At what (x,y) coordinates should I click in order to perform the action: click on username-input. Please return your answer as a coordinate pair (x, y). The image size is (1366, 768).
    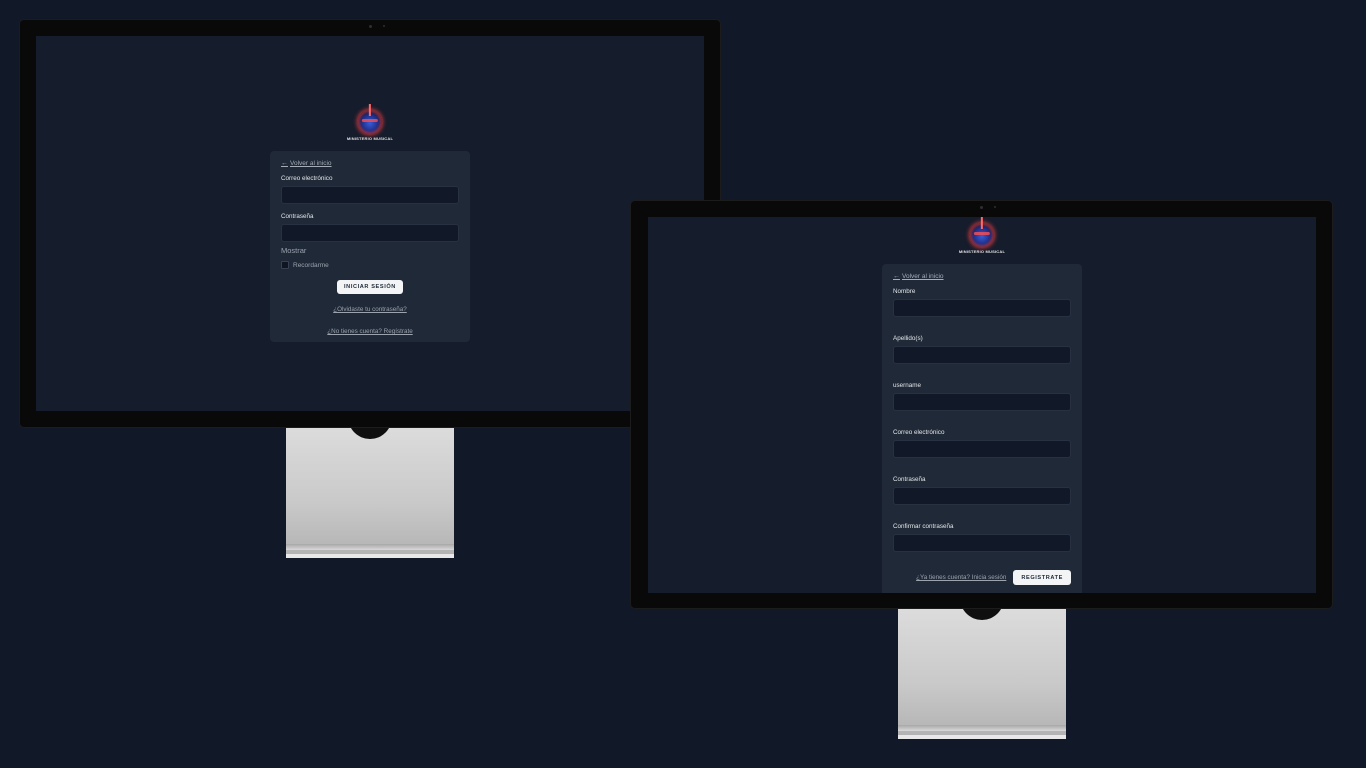
    Looking at the image, I should click on (982, 402).